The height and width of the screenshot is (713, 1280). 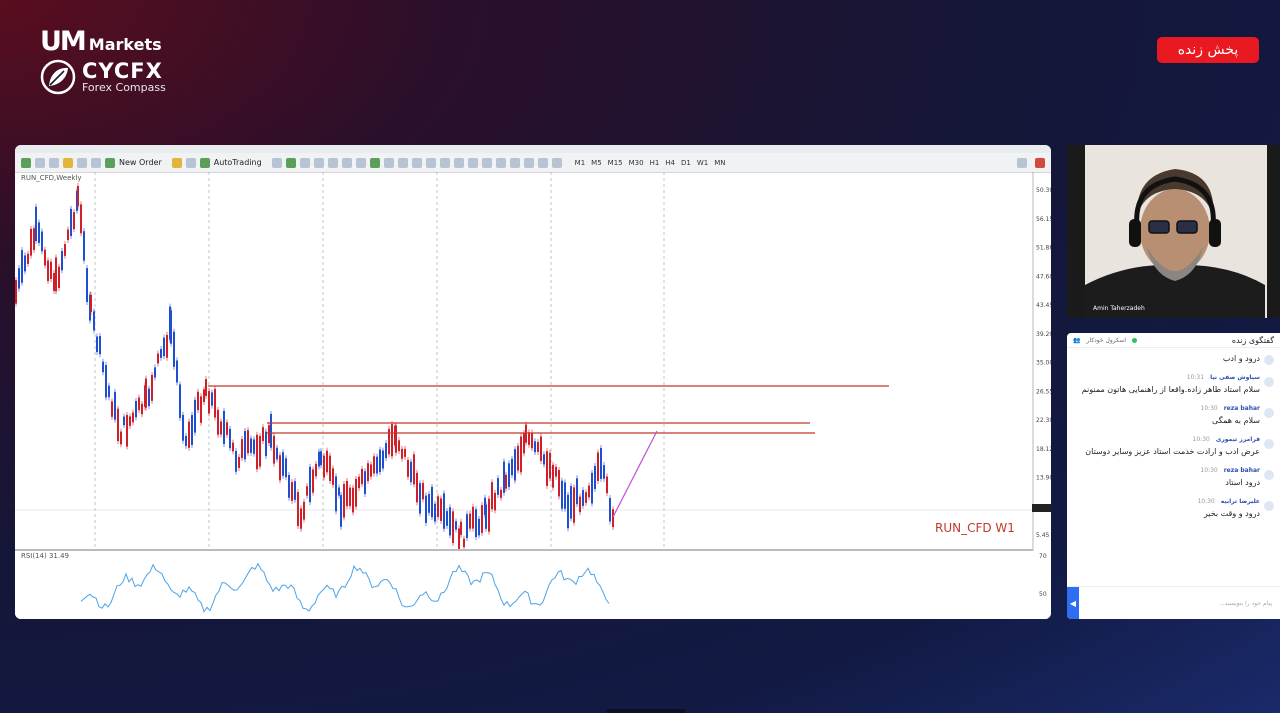 I want to click on scroll-icon, so click(x=360, y=162).